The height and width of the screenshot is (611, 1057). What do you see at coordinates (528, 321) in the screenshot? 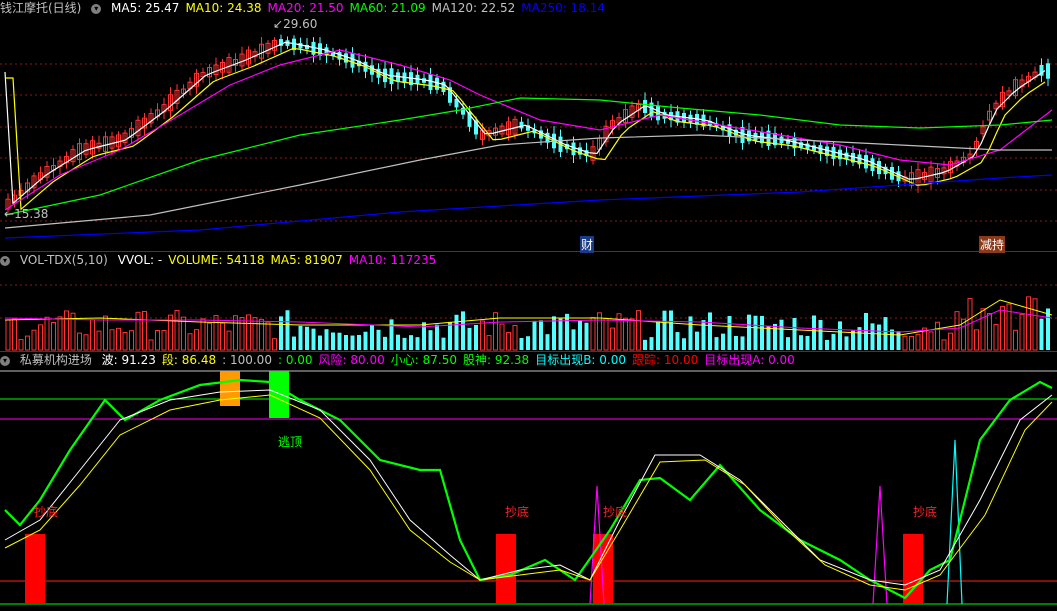
I see `volume-ma10-line` at bounding box center [528, 321].